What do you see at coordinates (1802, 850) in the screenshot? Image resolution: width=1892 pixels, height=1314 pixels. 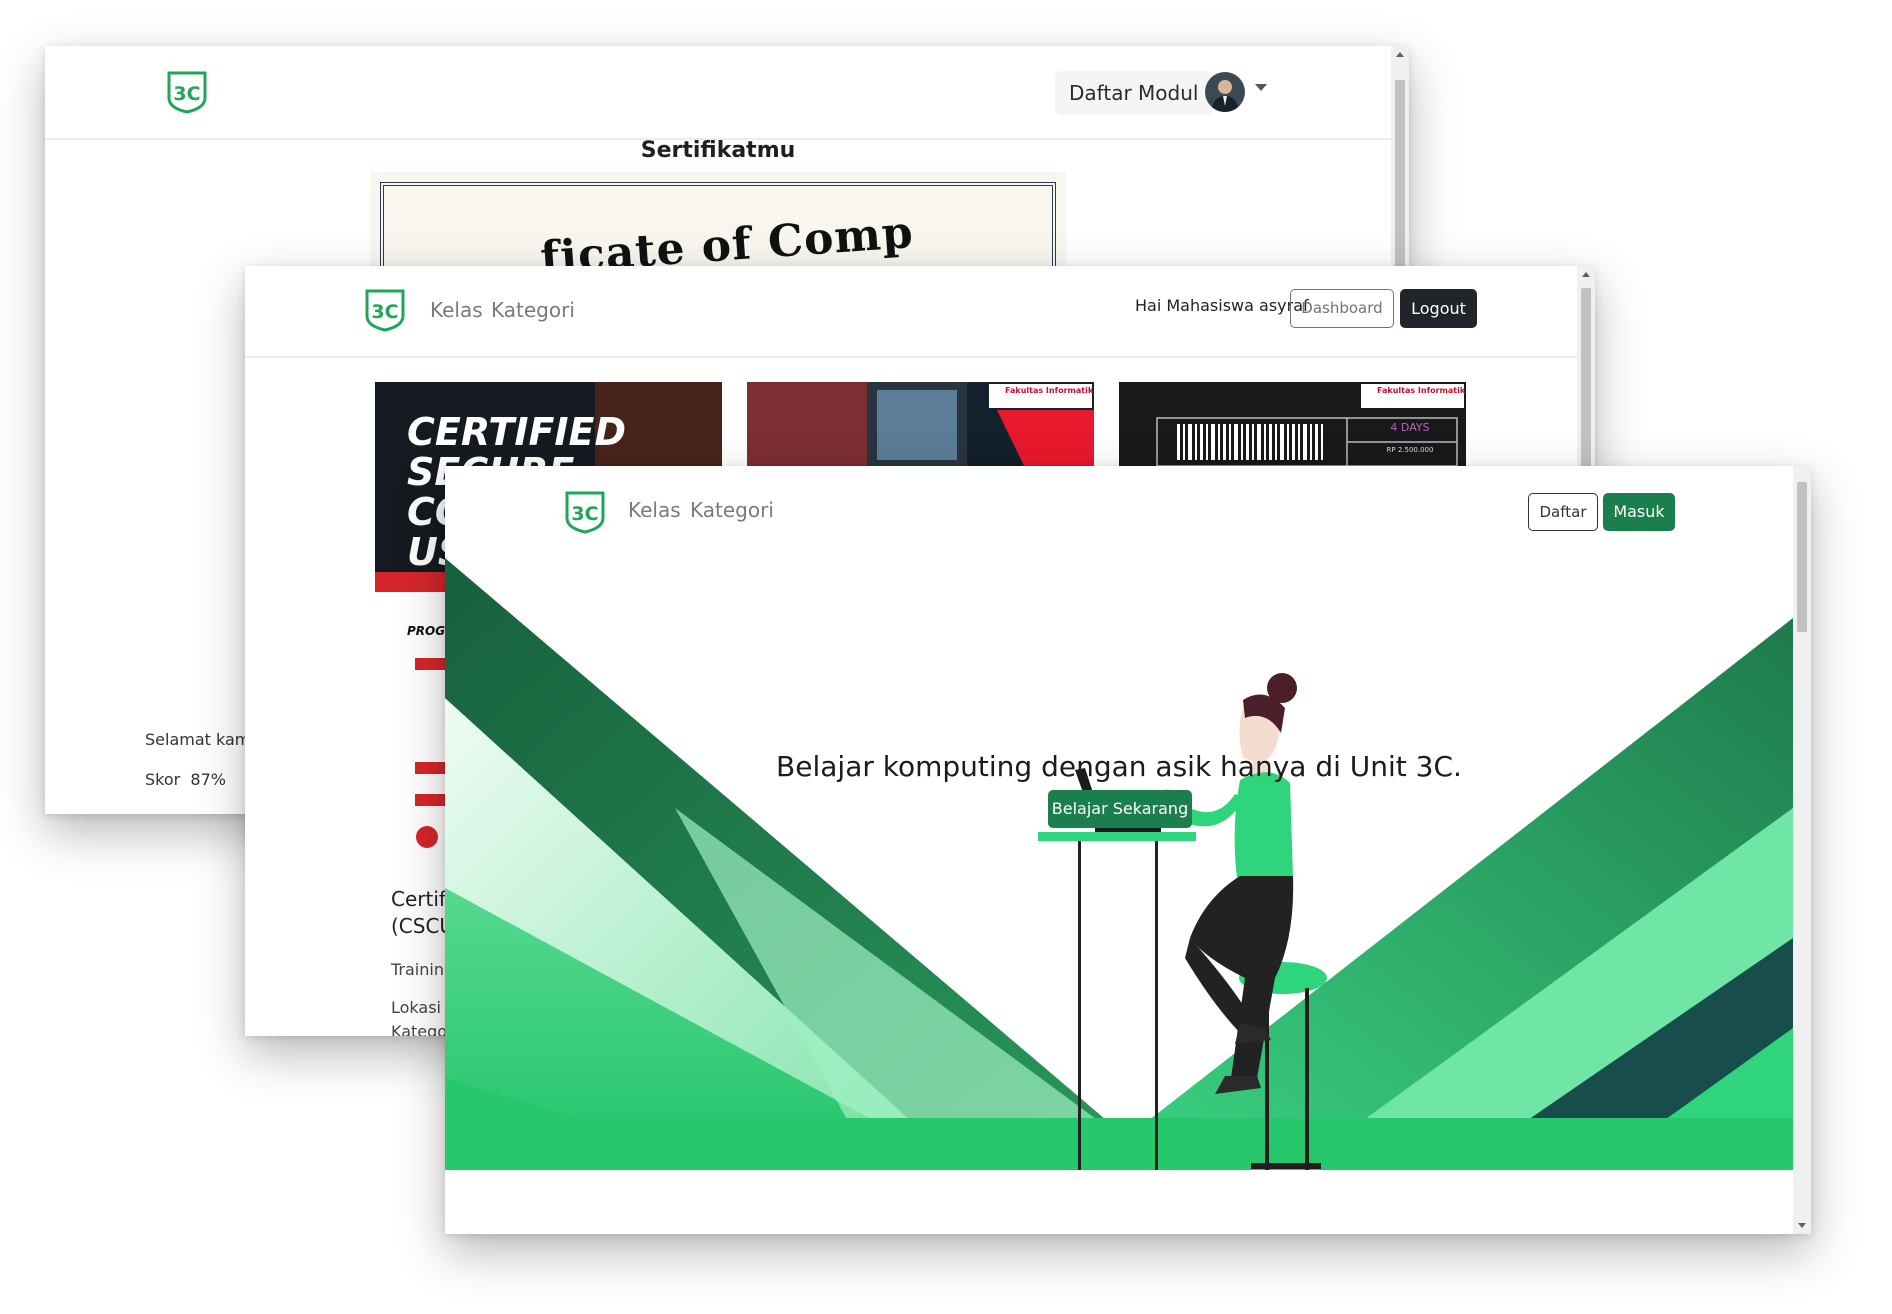 I see `scrollbar` at bounding box center [1802, 850].